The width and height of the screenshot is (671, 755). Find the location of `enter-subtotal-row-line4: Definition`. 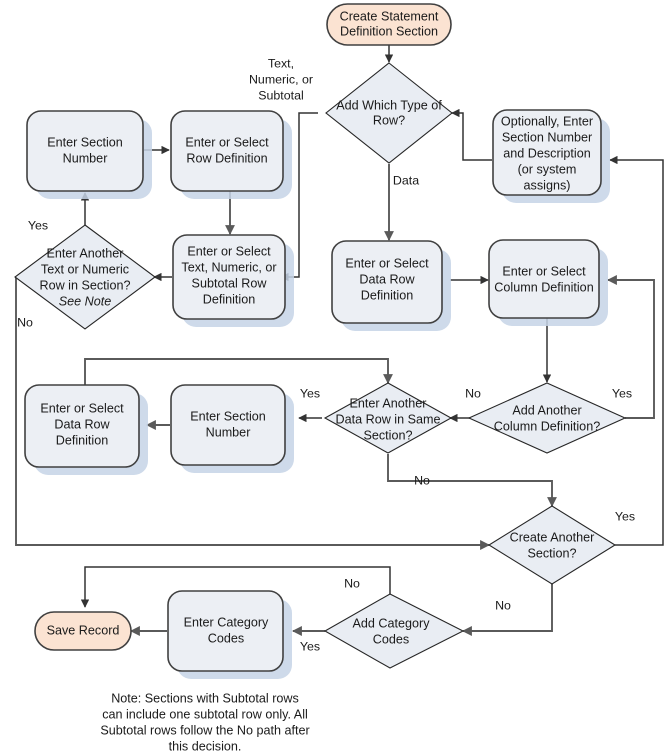

enter-subtotal-row-line4: Definition is located at coordinates (229, 299).